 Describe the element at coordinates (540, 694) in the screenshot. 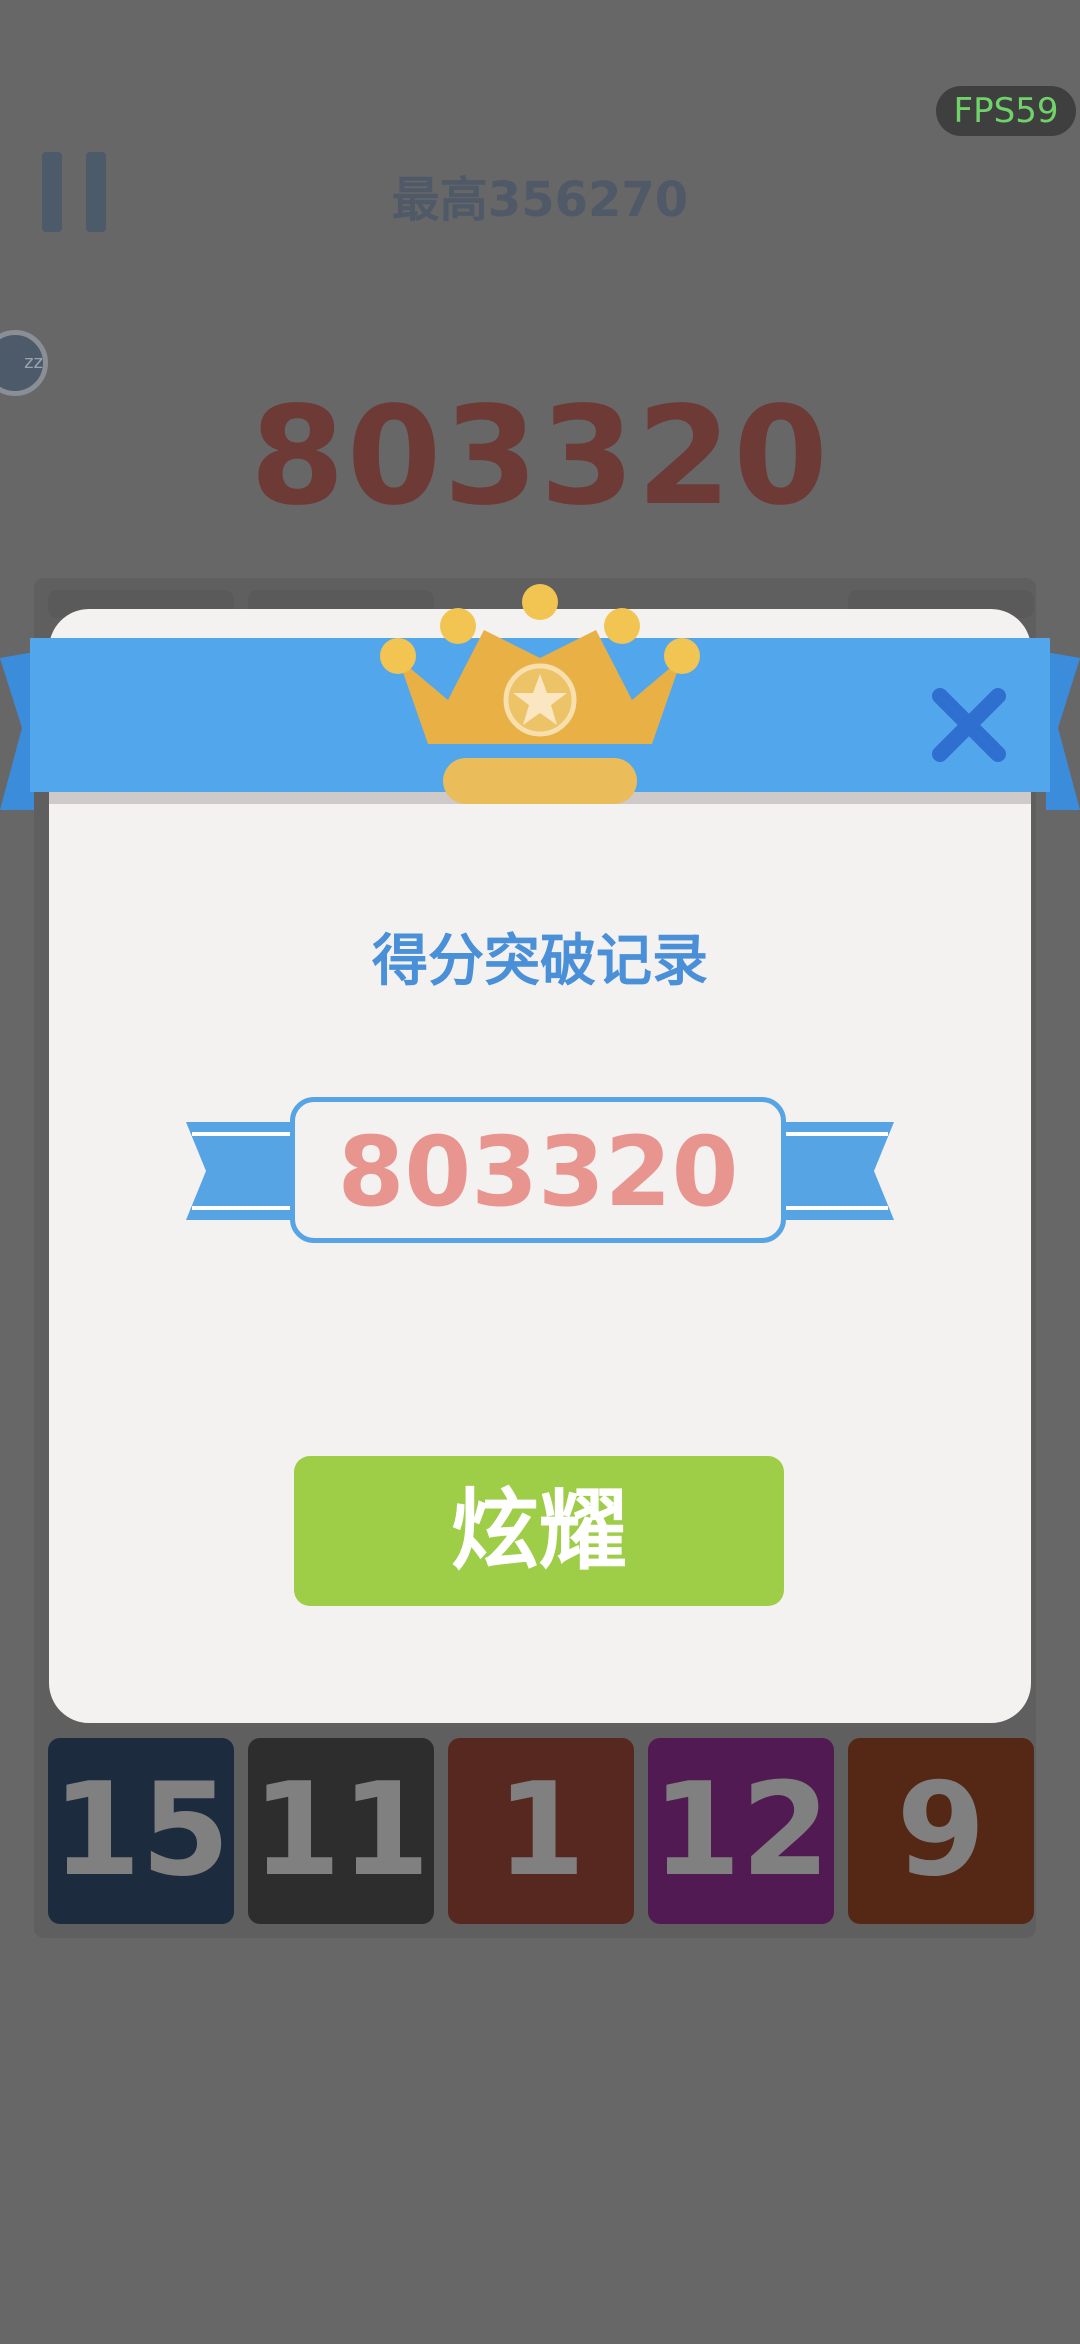

I see `crown-icon` at that location.